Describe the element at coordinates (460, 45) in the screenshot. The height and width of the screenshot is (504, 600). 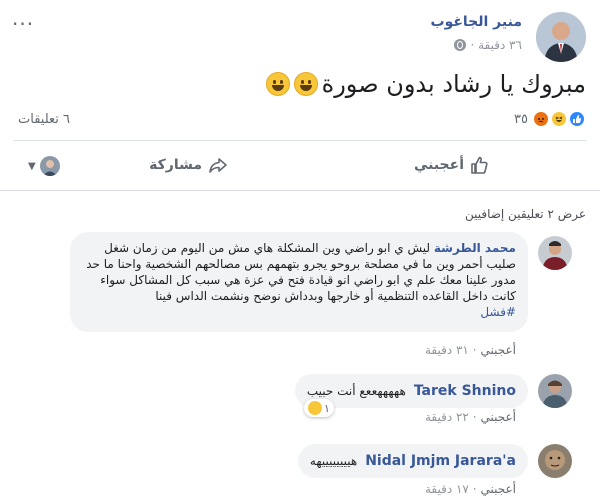
I see `globe-icon` at that location.